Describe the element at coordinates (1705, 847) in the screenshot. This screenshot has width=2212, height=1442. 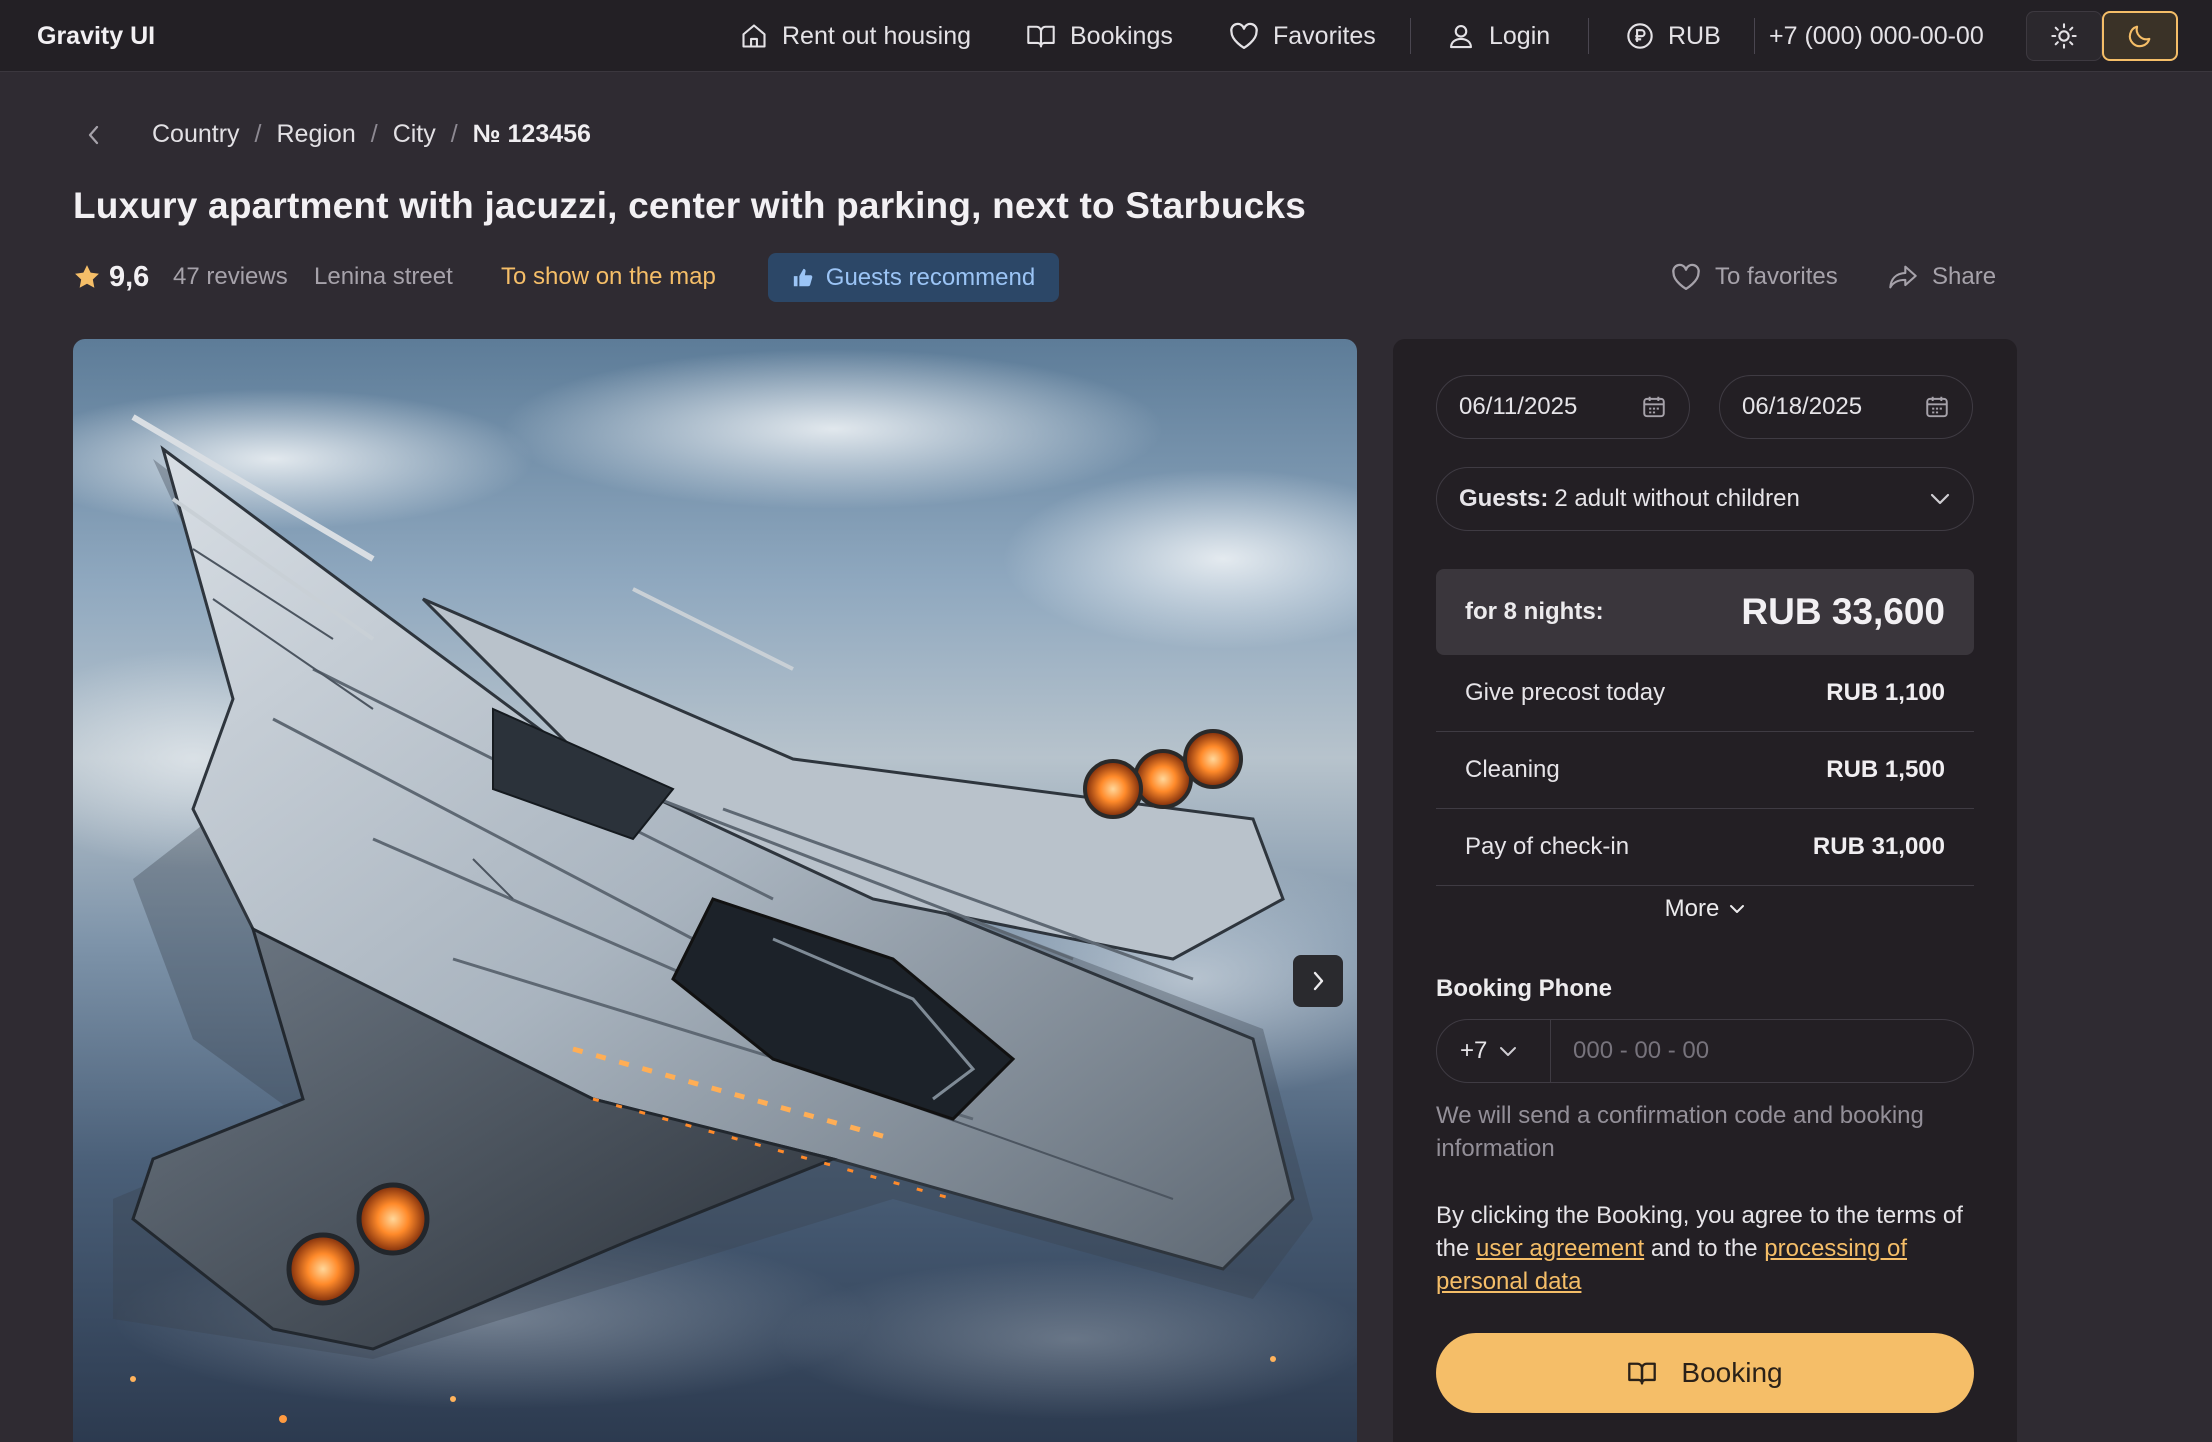
I see `price-row-check-in: Pay of check-in RUB 31,000` at that location.